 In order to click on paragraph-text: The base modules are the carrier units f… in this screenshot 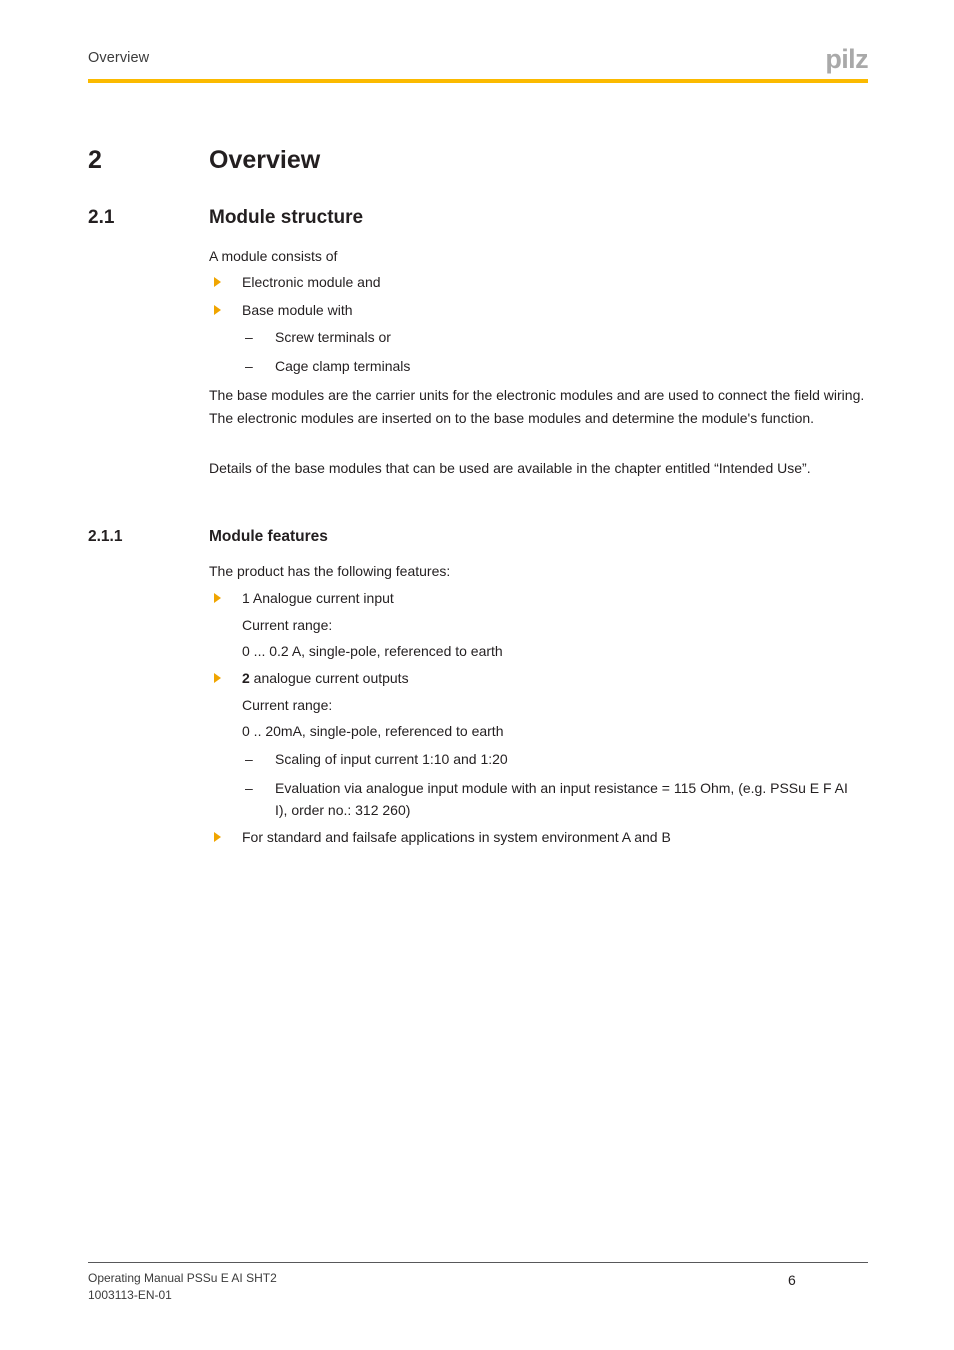, I will do `click(537, 406)`.